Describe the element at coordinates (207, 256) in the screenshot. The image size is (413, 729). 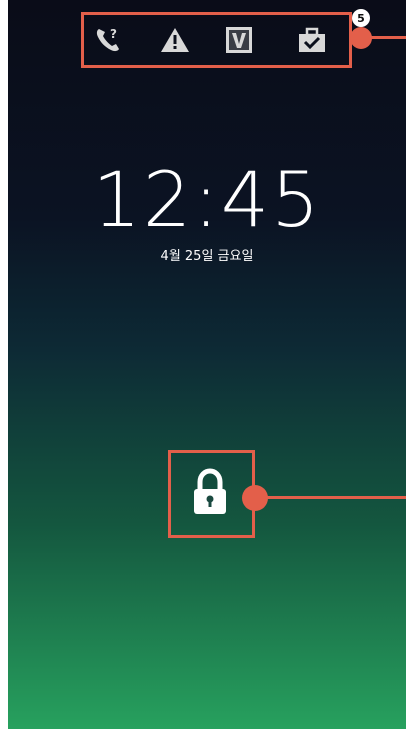
I see `clock-date: 4월 25일 금요일` at that location.